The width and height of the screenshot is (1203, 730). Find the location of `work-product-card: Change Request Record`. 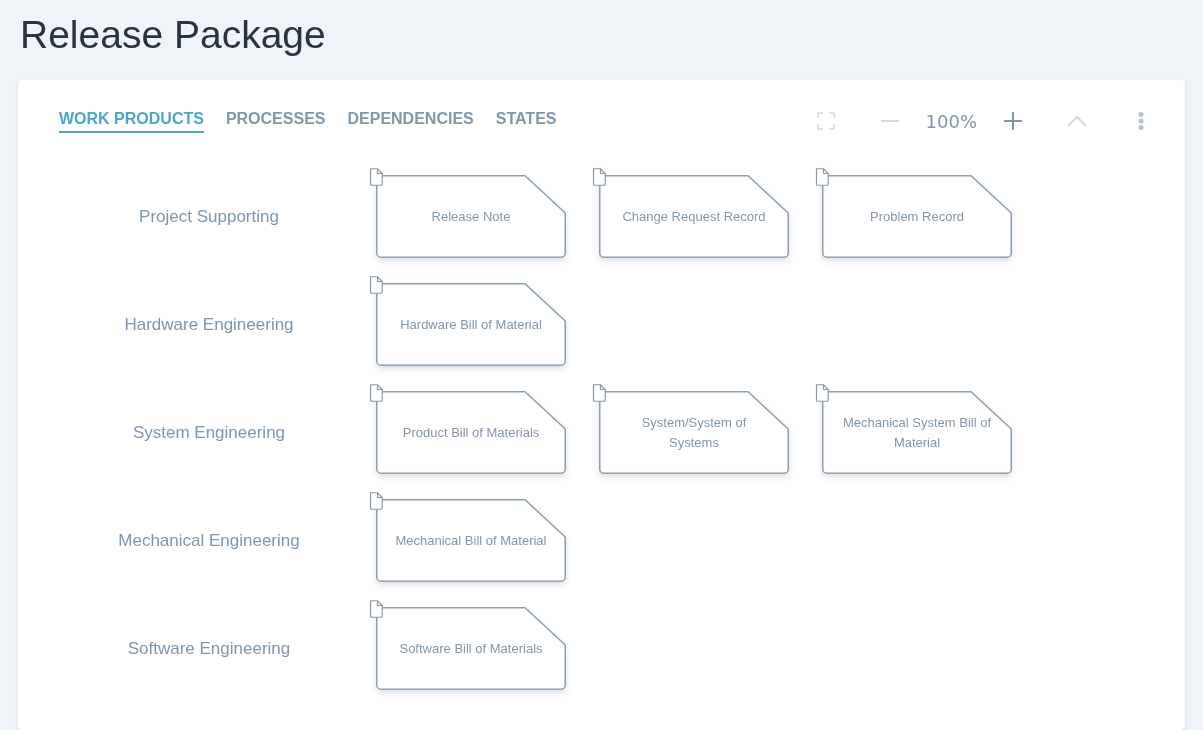

work-product-card: Change Request Record is located at coordinates (694, 216).